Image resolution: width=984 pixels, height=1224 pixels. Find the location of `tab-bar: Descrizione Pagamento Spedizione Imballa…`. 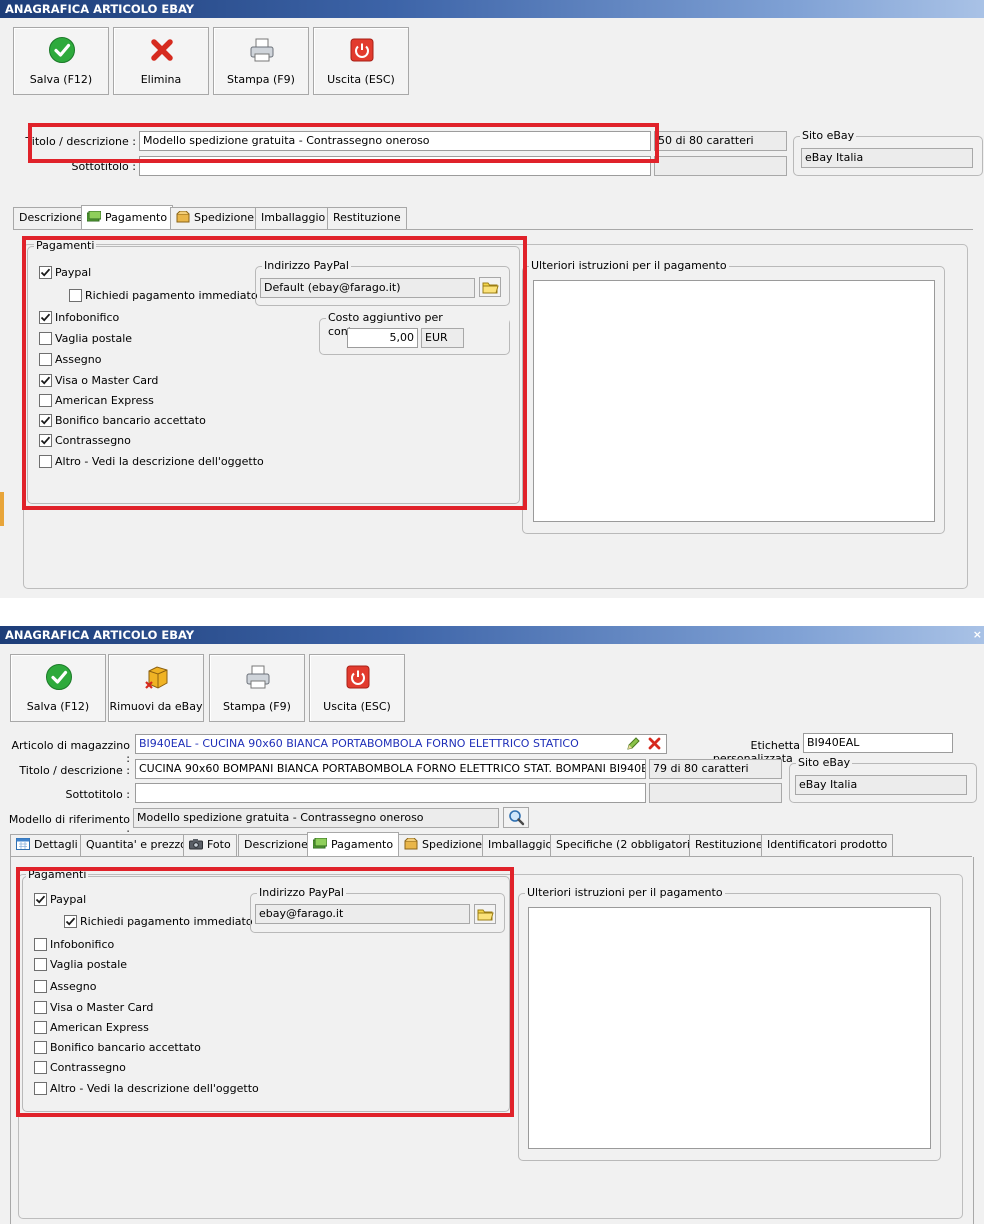

tab-bar: Descrizione Pagamento Spedizione Imballa… is located at coordinates (493, 218).